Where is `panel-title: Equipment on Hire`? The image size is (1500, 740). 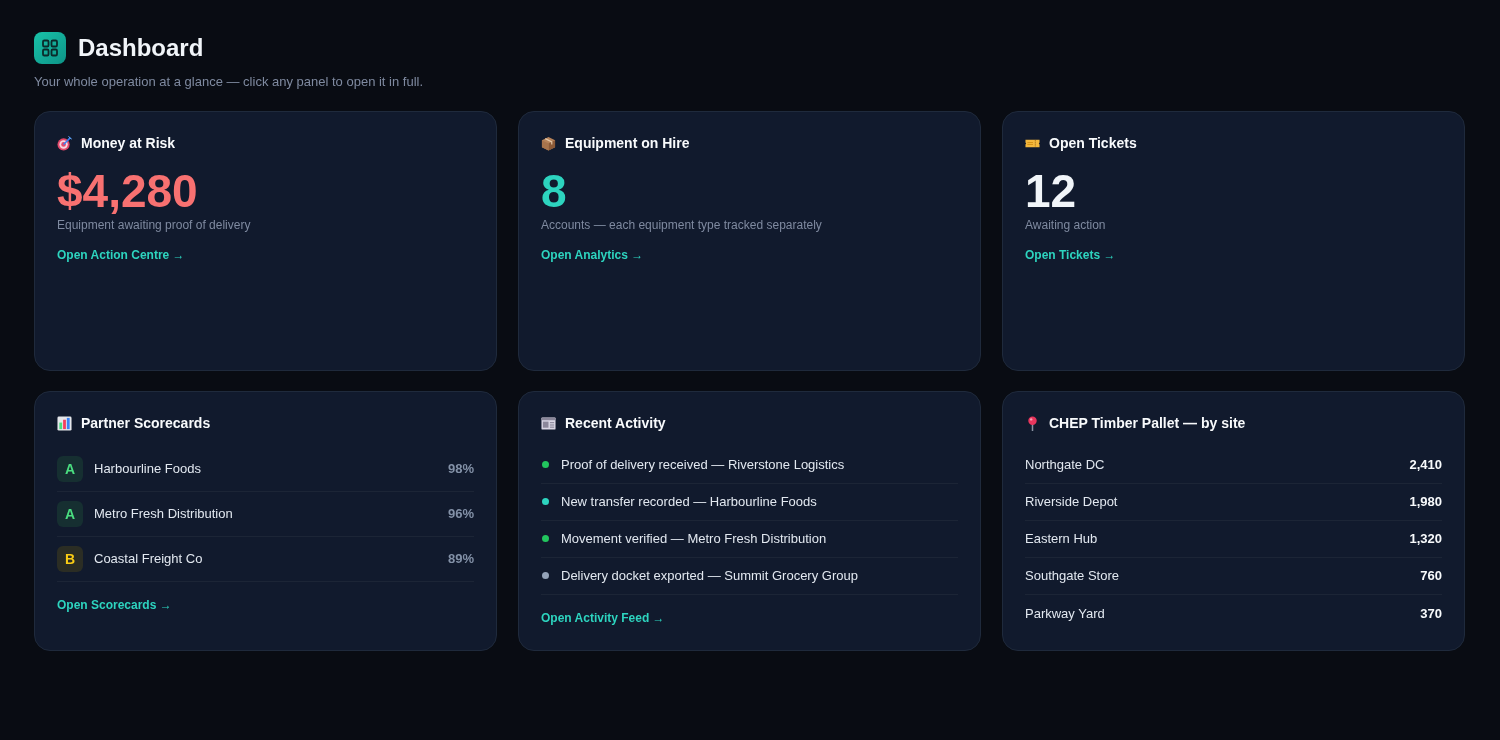
panel-title: Equipment on Hire is located at coordinates (627, 143).